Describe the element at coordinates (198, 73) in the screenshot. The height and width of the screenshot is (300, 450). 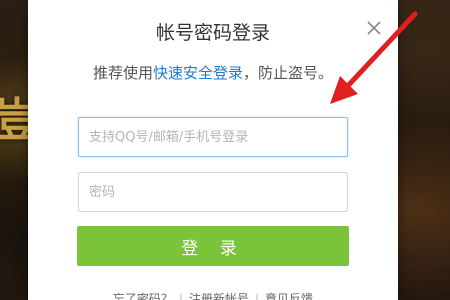
I see `quick-login-link: 快速安全登录` at that location.